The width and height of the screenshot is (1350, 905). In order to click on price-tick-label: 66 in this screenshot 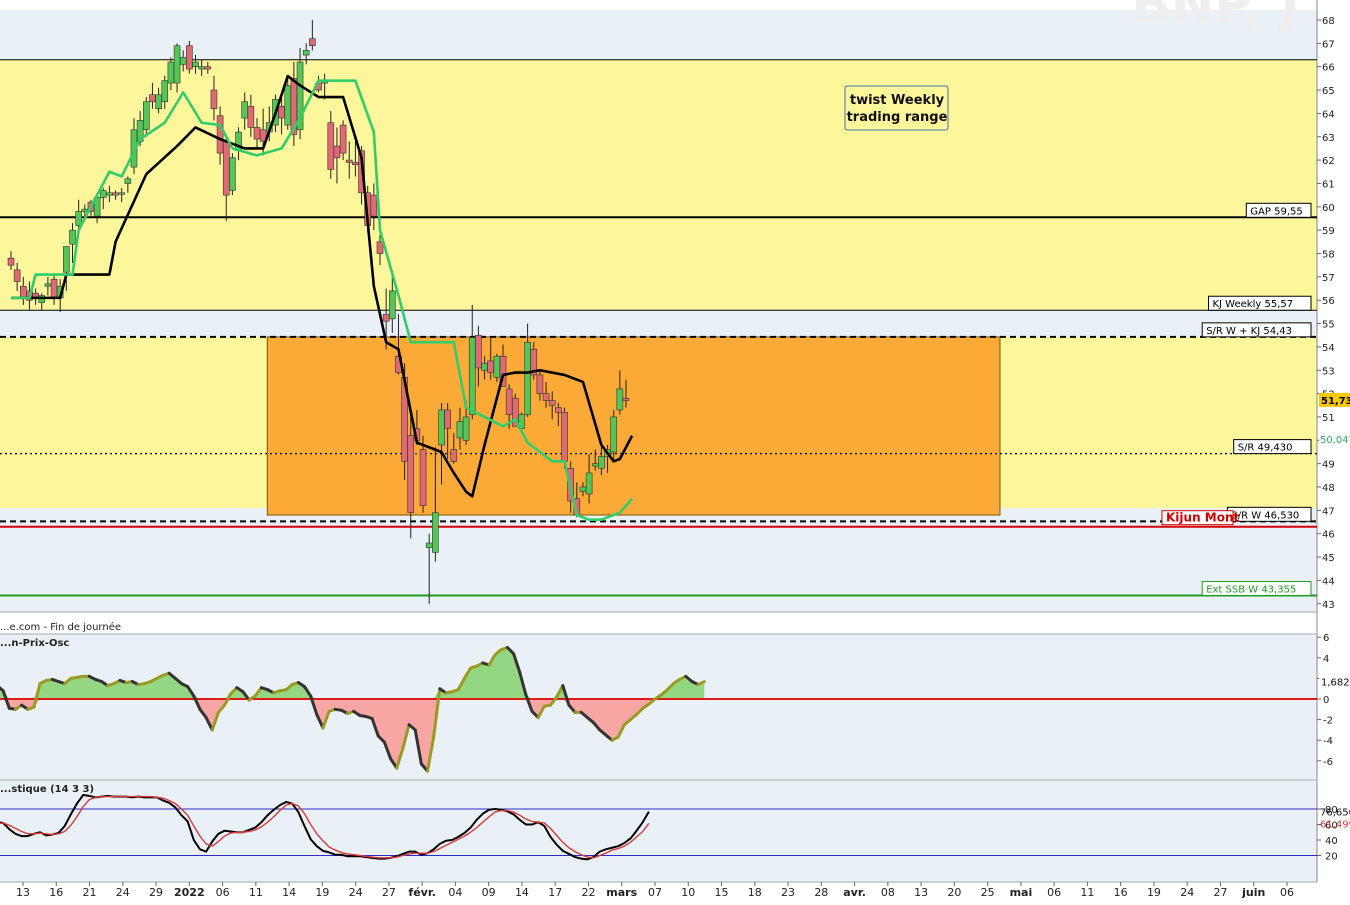, I will do `click(1328, 68)`.